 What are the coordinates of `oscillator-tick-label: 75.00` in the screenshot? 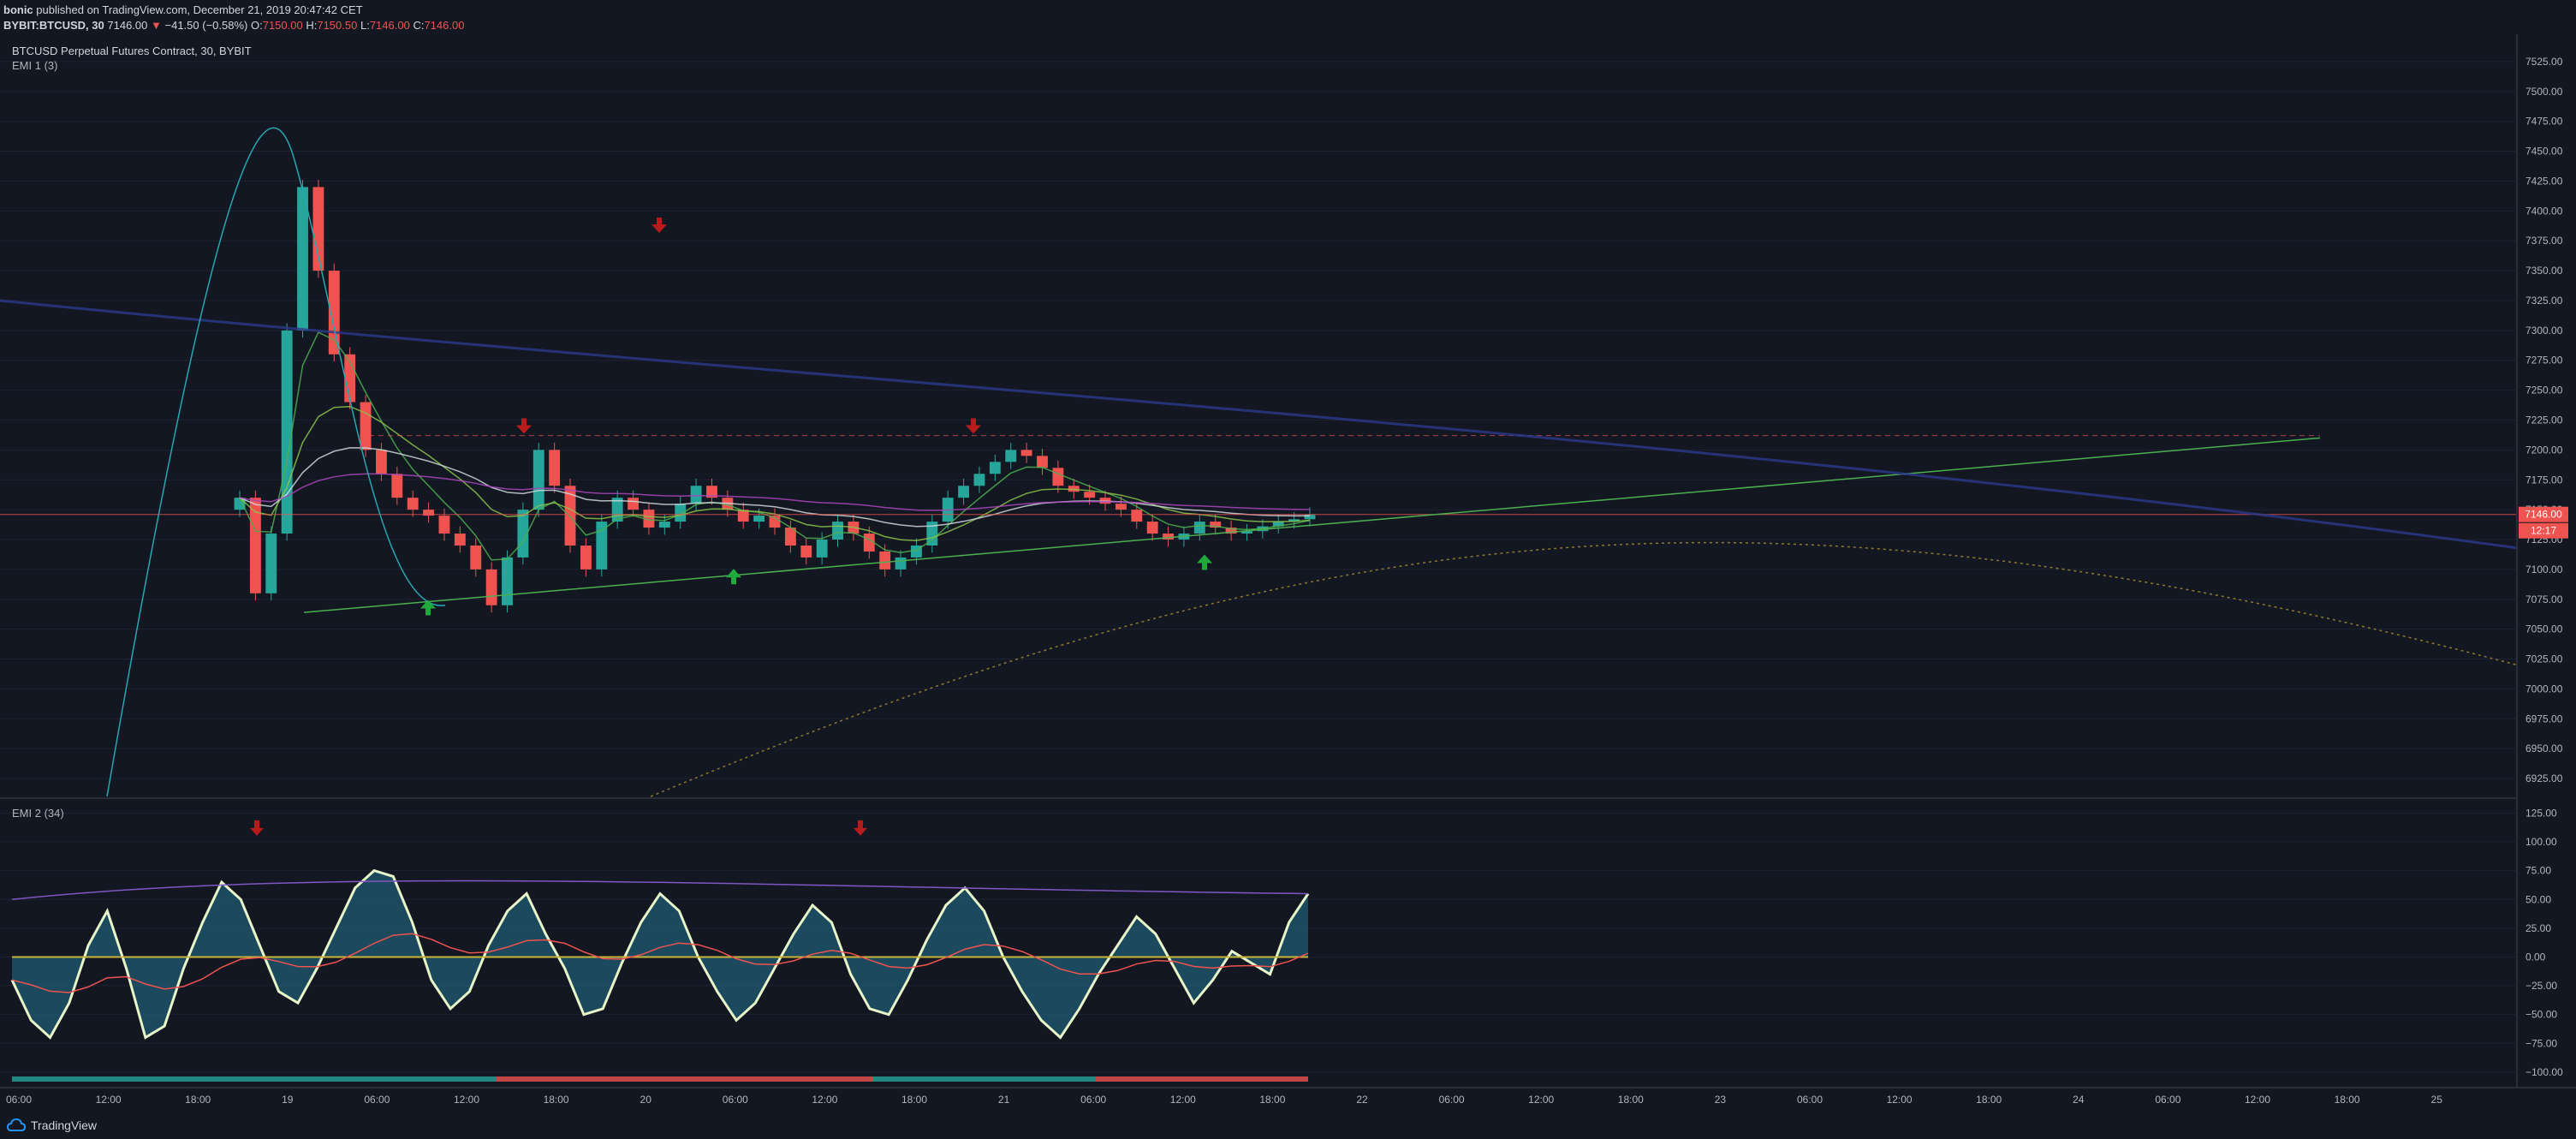 It's located at (2538, 871).